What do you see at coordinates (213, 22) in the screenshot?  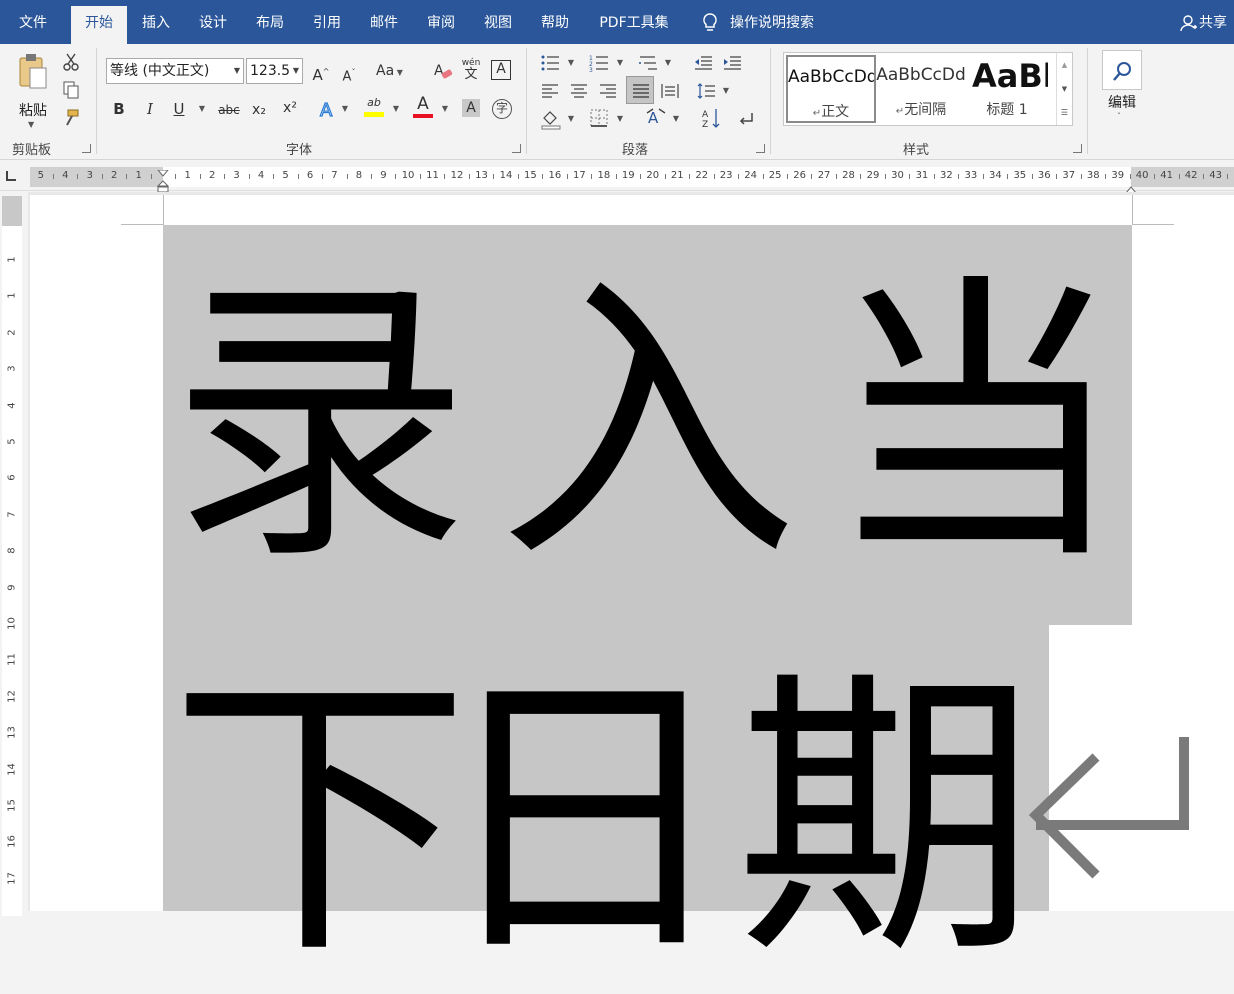 I see `tab-design: 设计` at bounding box center [213, 22].